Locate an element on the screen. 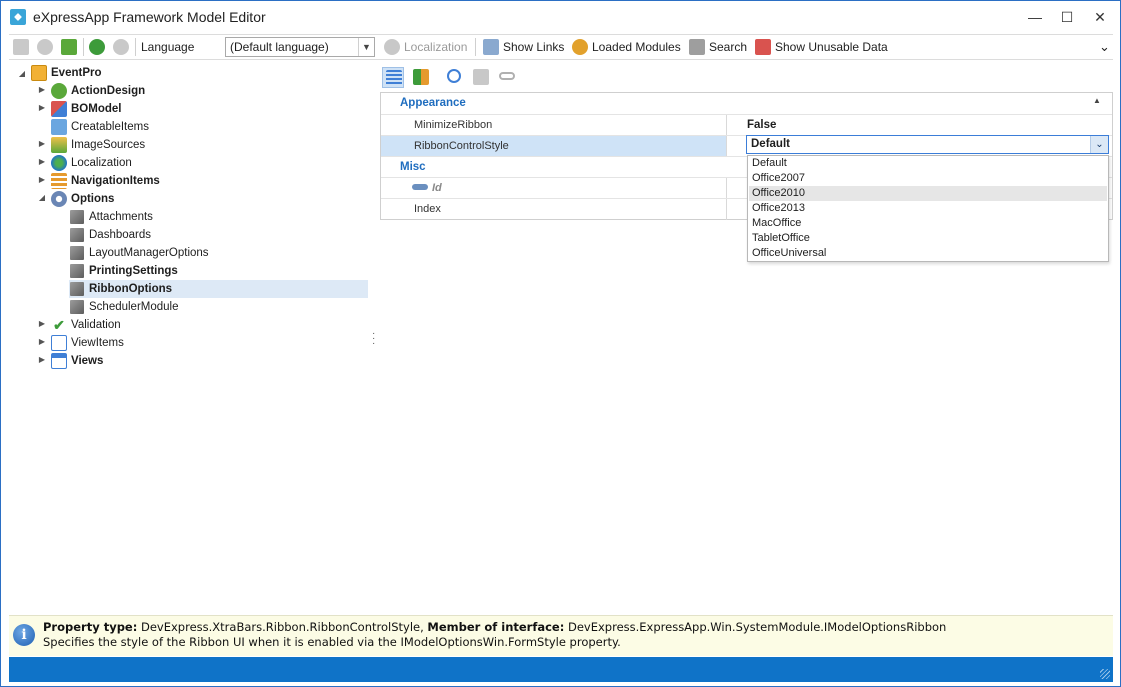  checkmark-icon: ✔ is located at coordinates (59, 325).